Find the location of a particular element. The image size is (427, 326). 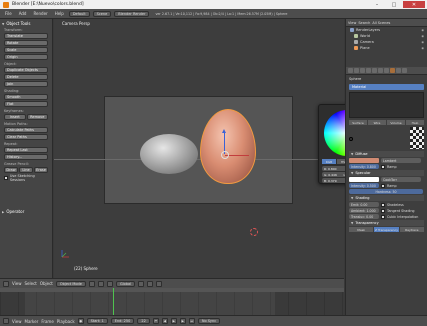

rotate-button: Rotate is located at coordinates (26, 43).